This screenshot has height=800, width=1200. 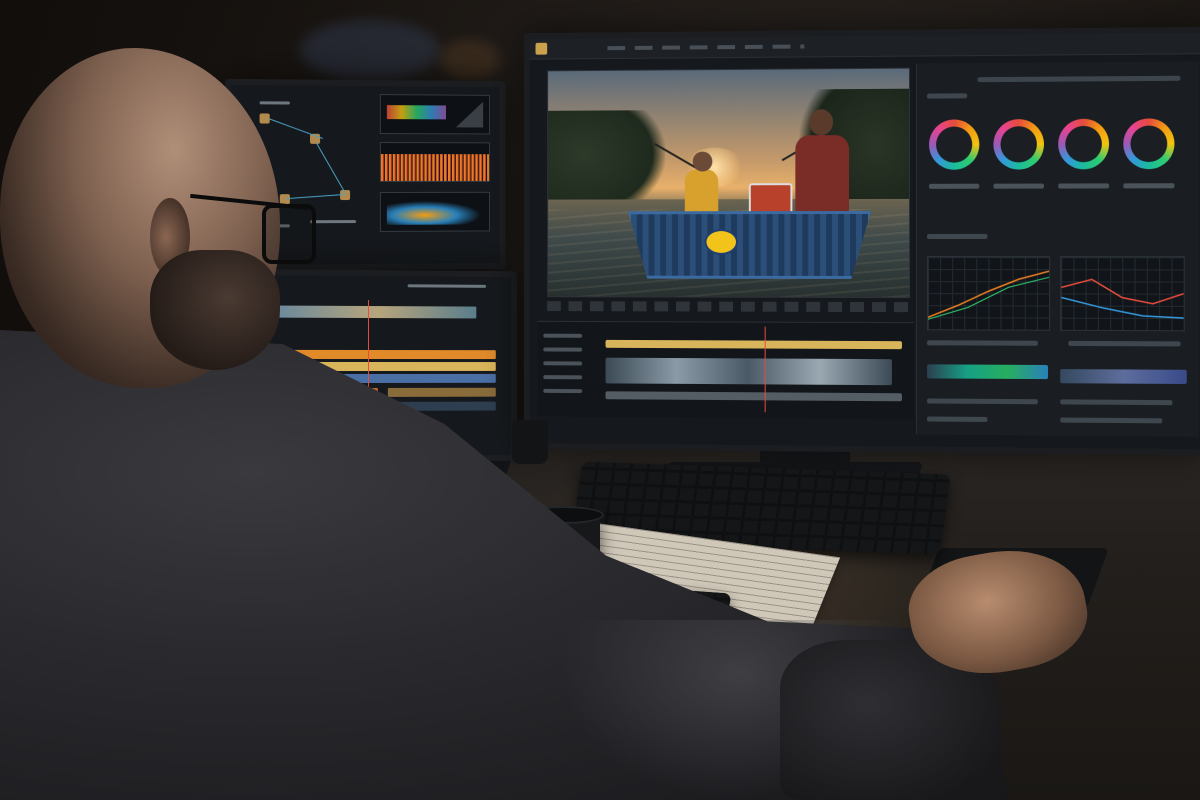 What do you see at coordinates (1018, 144) in the screenshot?
I see `gamma-color-wheel-icon` at bounding box center [1018, 144].